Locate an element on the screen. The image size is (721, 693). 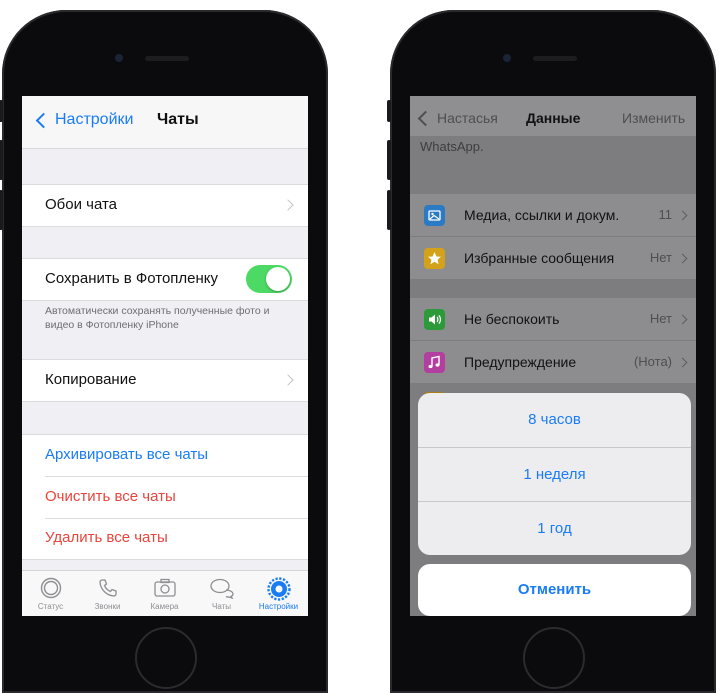
mute-options-sheet: 8 часов 1 неделя 1 год is located at coordinates (554, 474).